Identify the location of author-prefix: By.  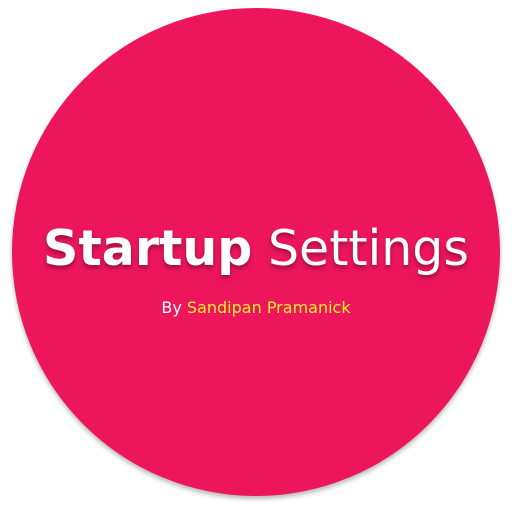
(171, 307).